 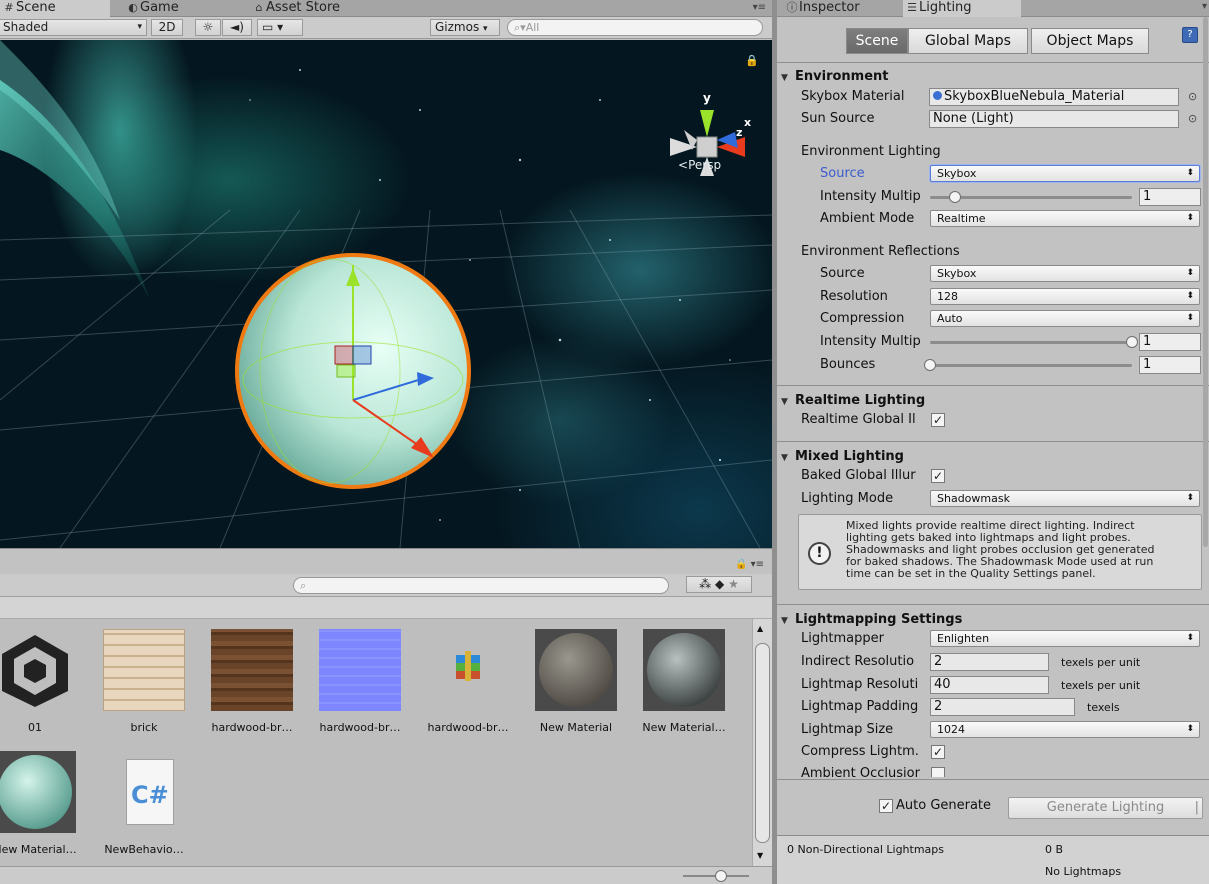 What do you see at coordinates (989, 685) in the screenshot?
I see `lightmap-resolution-input: 40` at bounding box center [989, 685].